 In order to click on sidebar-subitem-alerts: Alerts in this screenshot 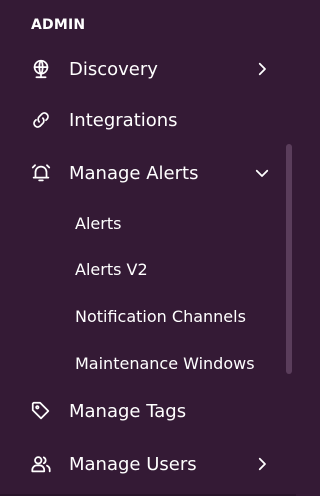, I will do `click(142, 223)`.